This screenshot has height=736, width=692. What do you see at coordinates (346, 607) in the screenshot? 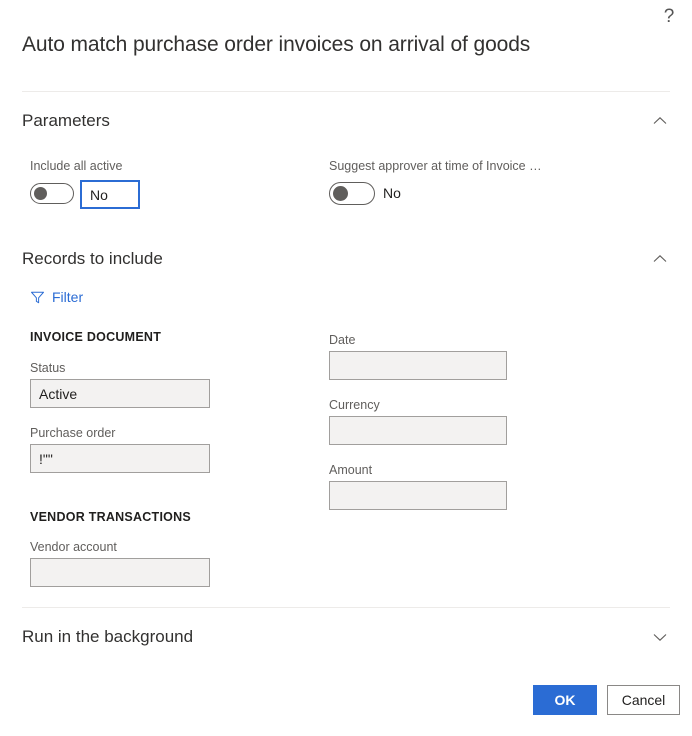
I see `footer-divider` at bounding box center [346, 607].